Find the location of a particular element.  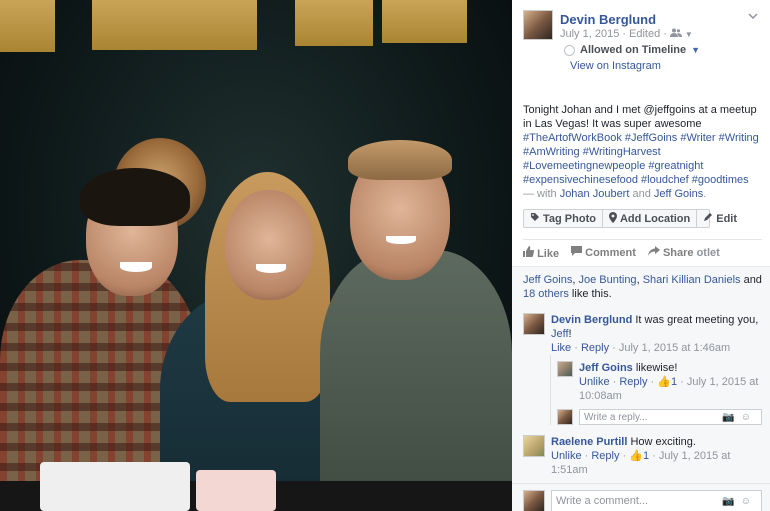

menu-paper is located at coordinates (115, 486).